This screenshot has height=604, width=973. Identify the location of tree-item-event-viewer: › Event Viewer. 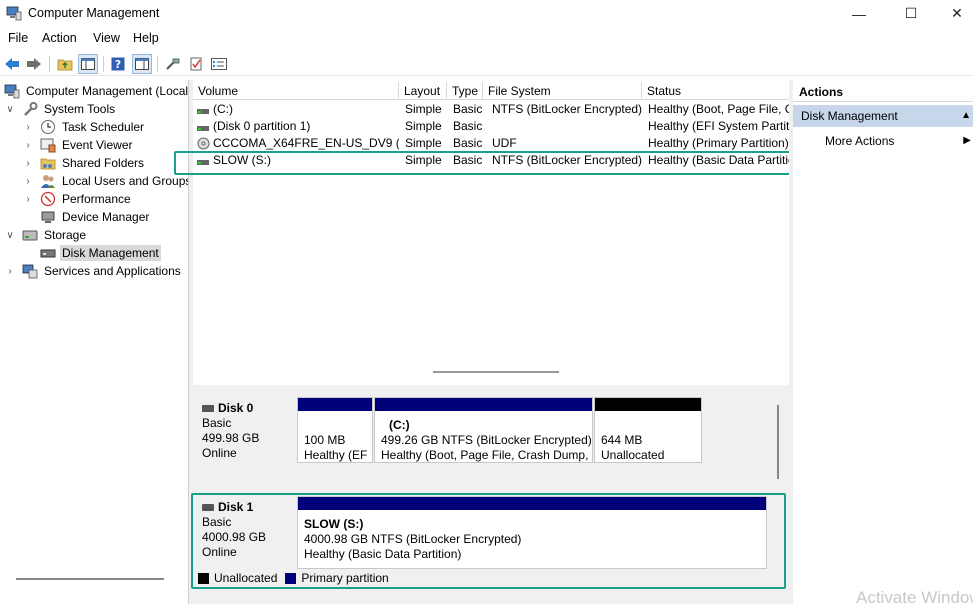
(78, 145).